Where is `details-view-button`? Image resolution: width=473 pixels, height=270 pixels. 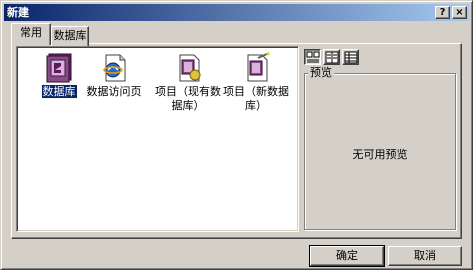 details-view-button is located at coordinates (350, 57).